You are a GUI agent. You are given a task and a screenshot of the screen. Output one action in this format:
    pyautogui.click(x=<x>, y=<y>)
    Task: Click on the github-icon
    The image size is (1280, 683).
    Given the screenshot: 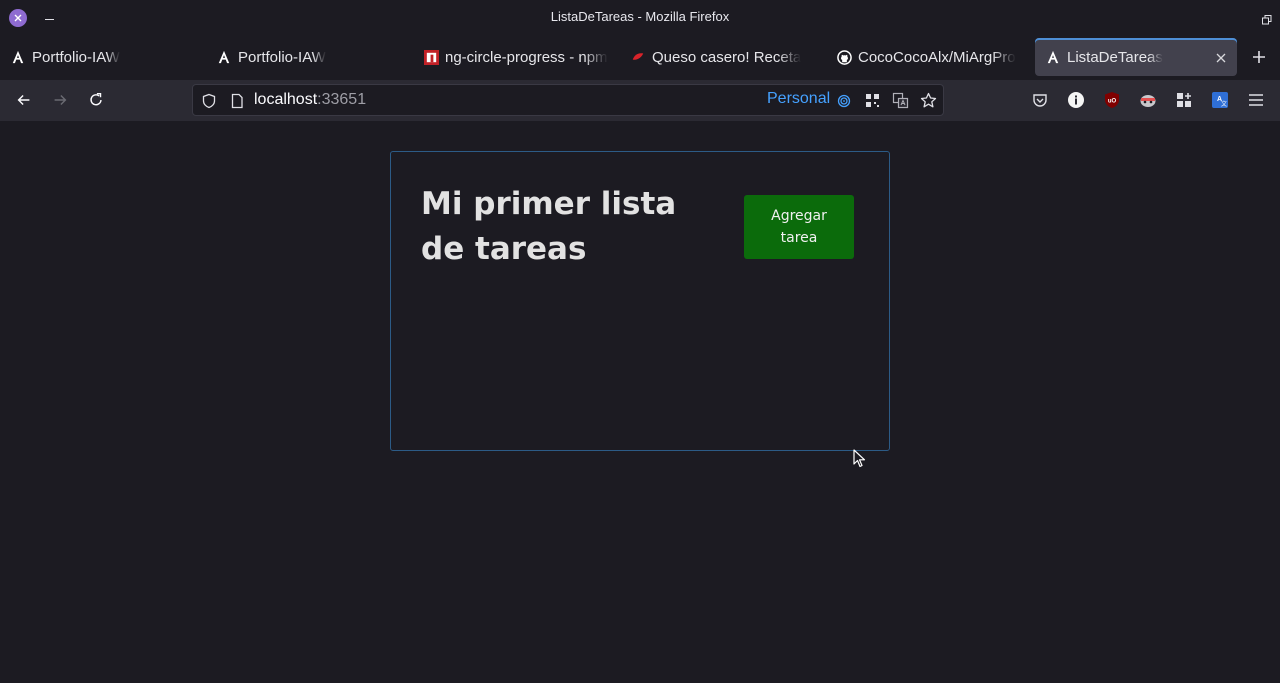 What is the action you would take?
    pyautogui.click(x=844, y=57)
    